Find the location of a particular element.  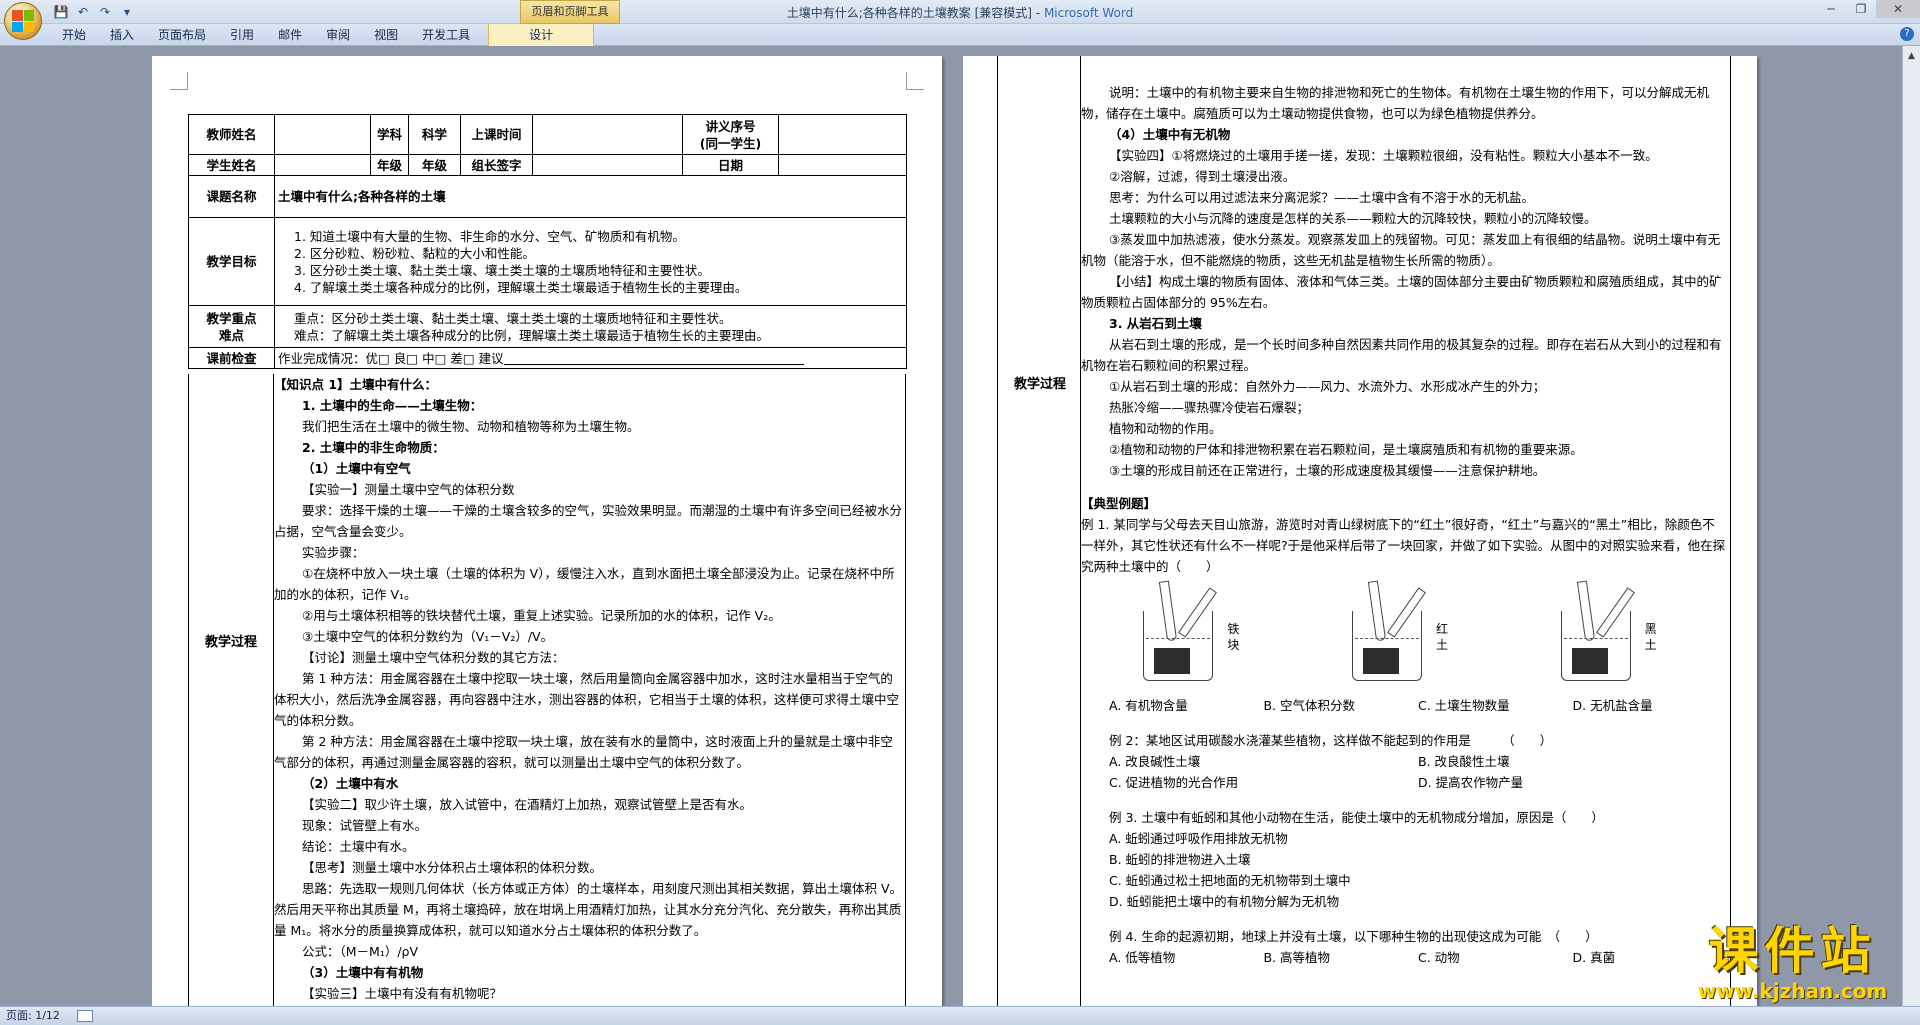

diff-label: 难点 is located at coordinates (231, 335).